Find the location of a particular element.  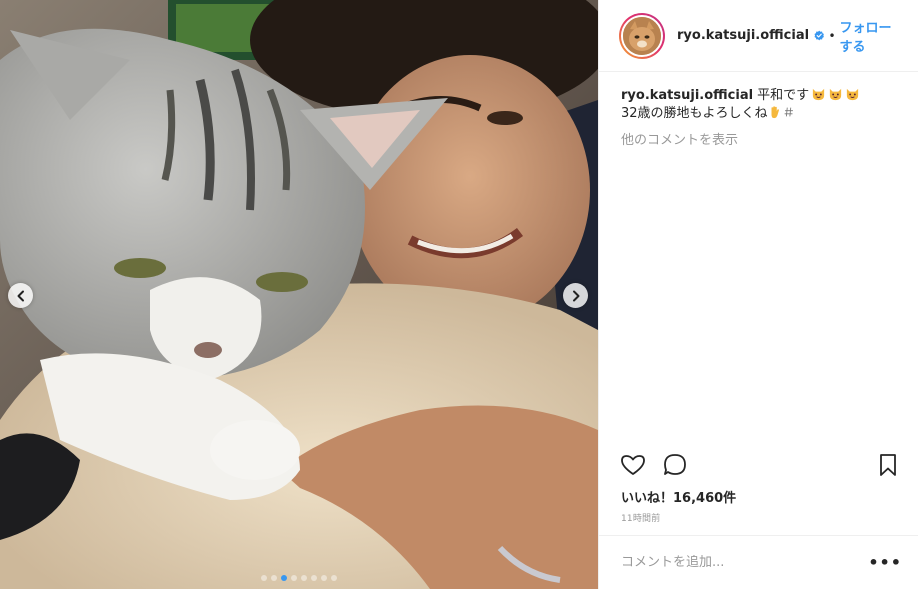

like-count: いいね！16,460件 is located at coordinates (758, 496).